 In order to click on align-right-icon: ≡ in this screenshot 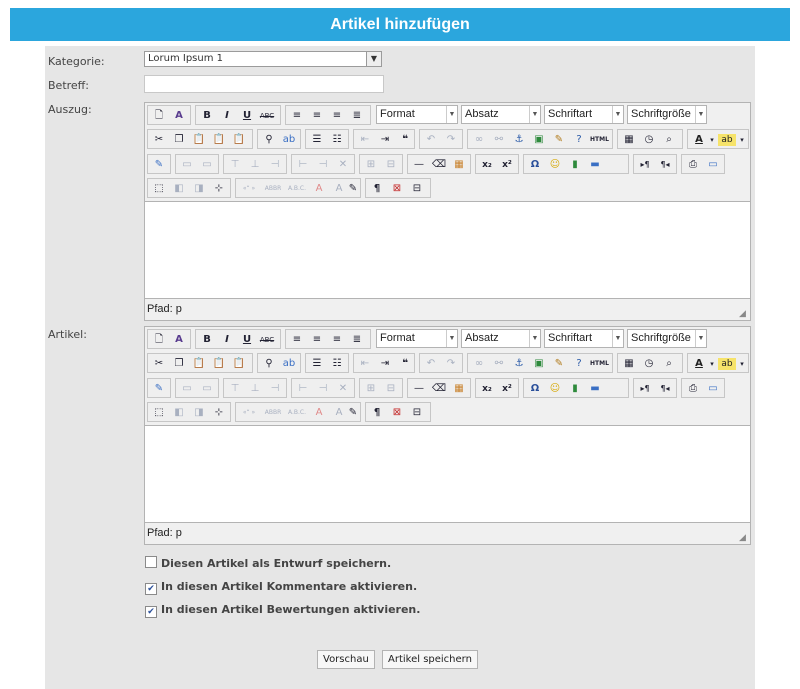, I will do `click(337, 116)`.